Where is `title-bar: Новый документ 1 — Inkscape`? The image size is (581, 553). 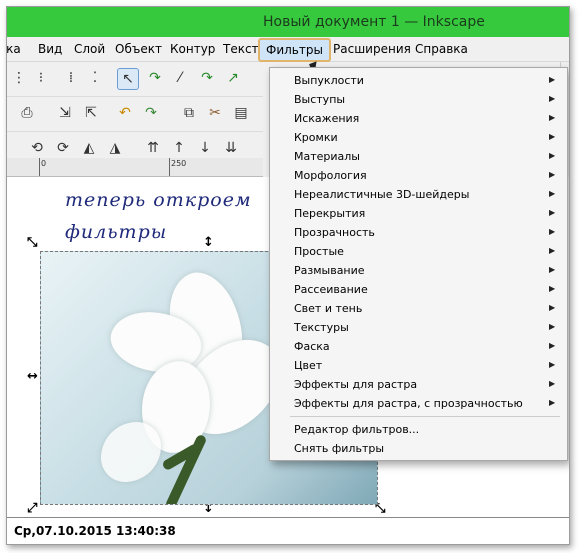
title-bar: Новый документ 1 — Inkscape is located at coordinates (288, 22).